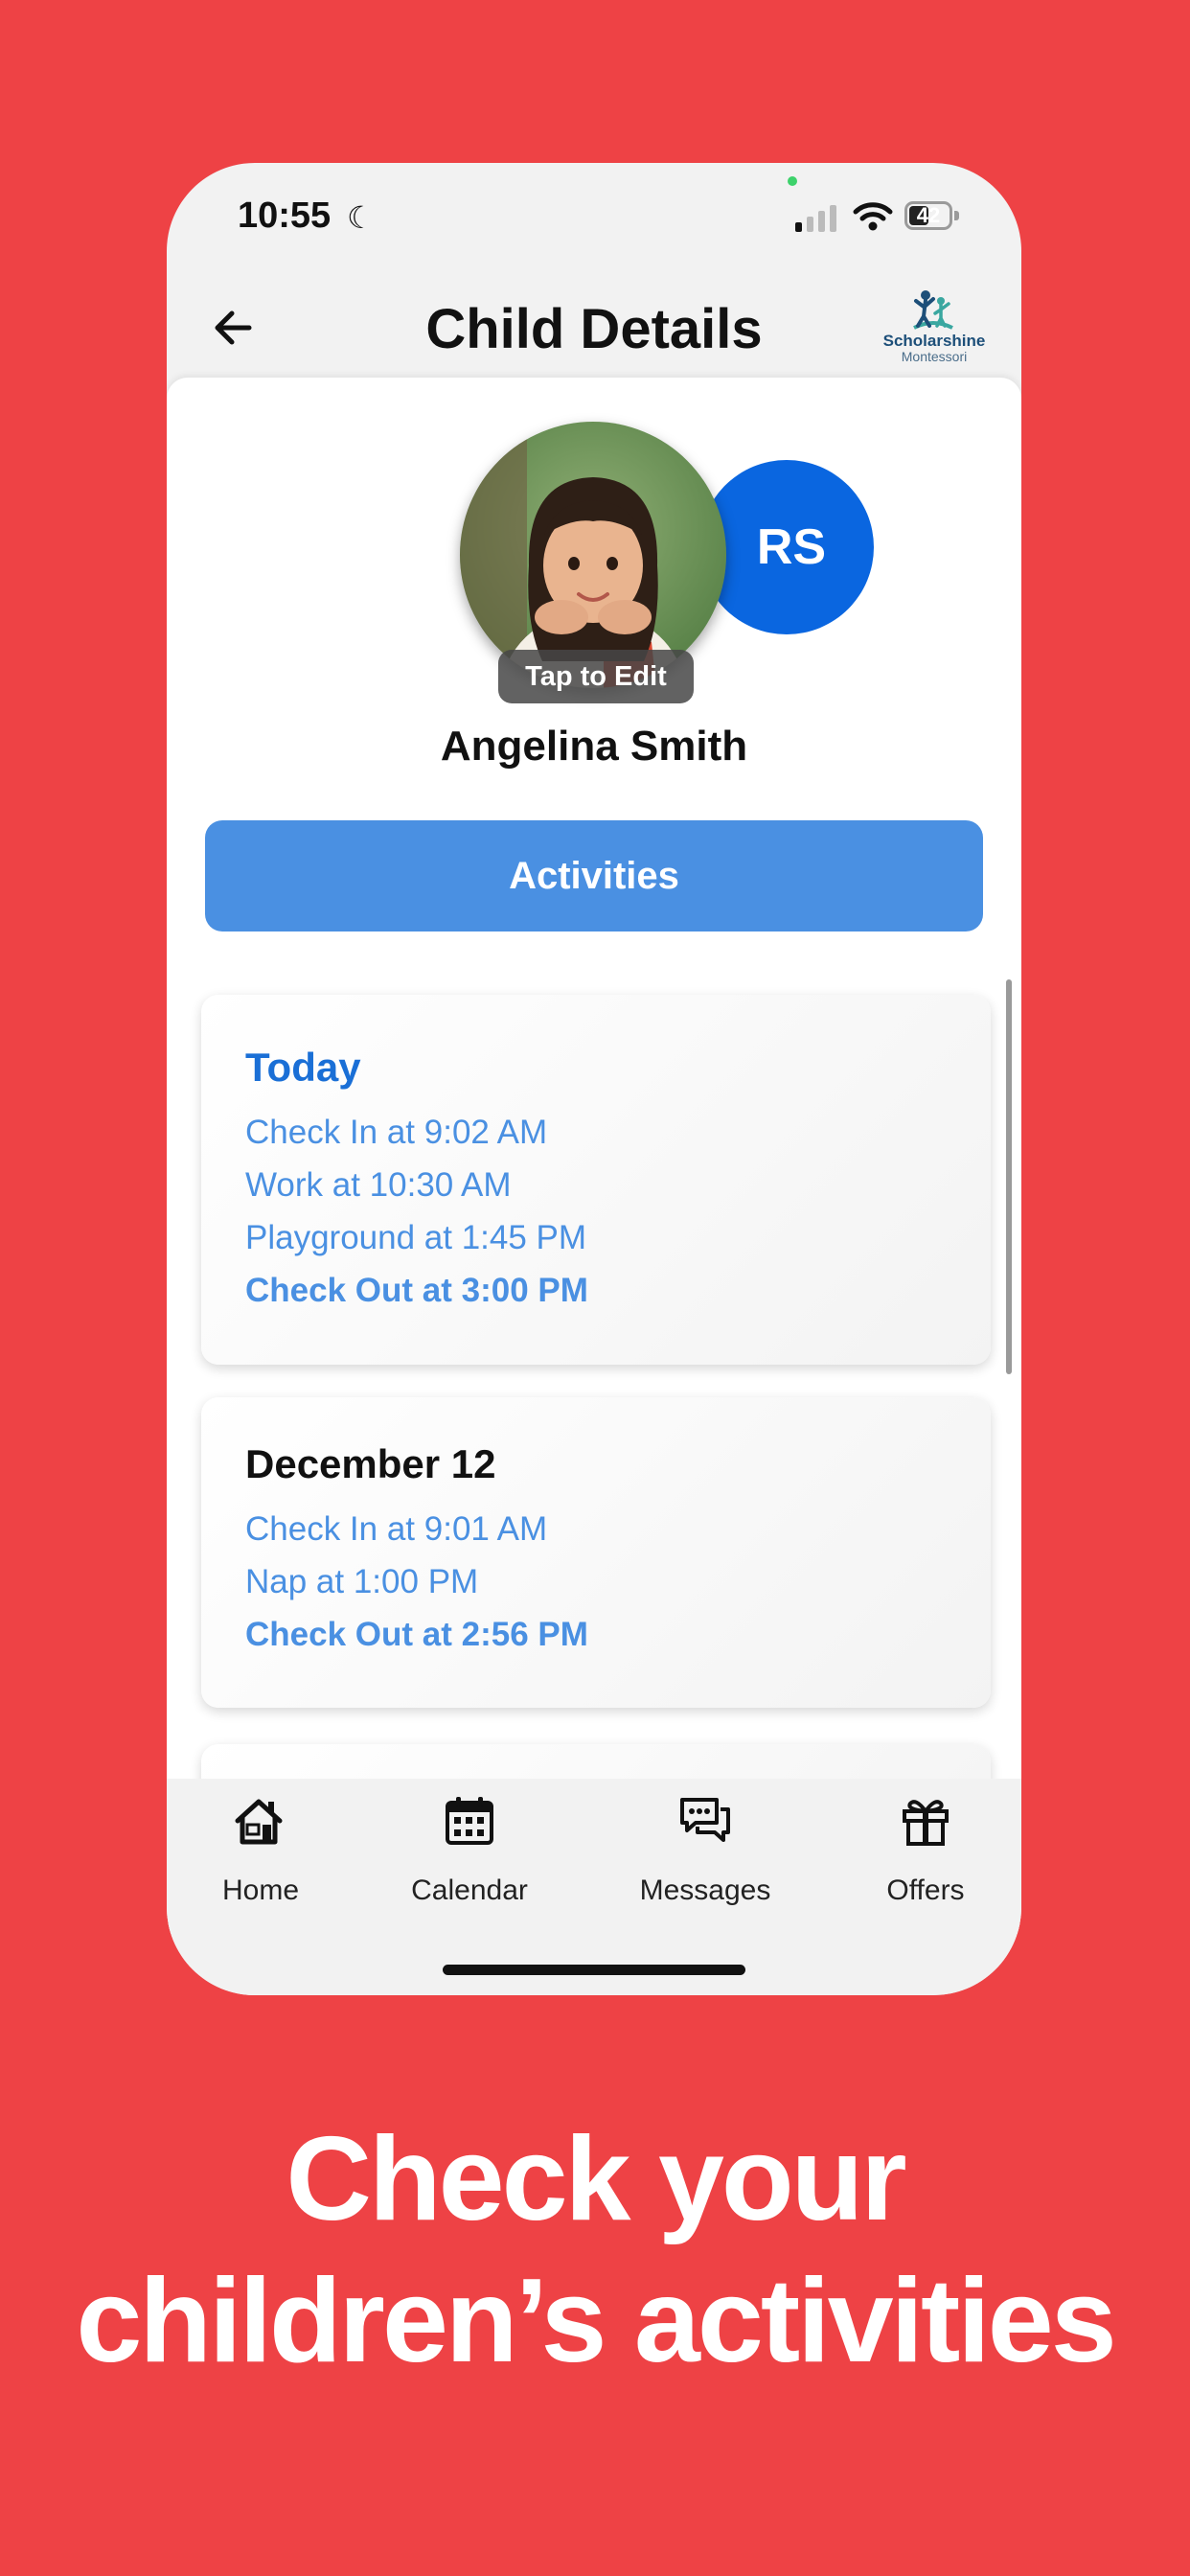 This screenshot has height=2576, width=1190. What do you see at coordinates (417, 1290) in the screenshot?
I see `activity-item: Check Out at 3:00 PM` at bounding box center [417, 1290].